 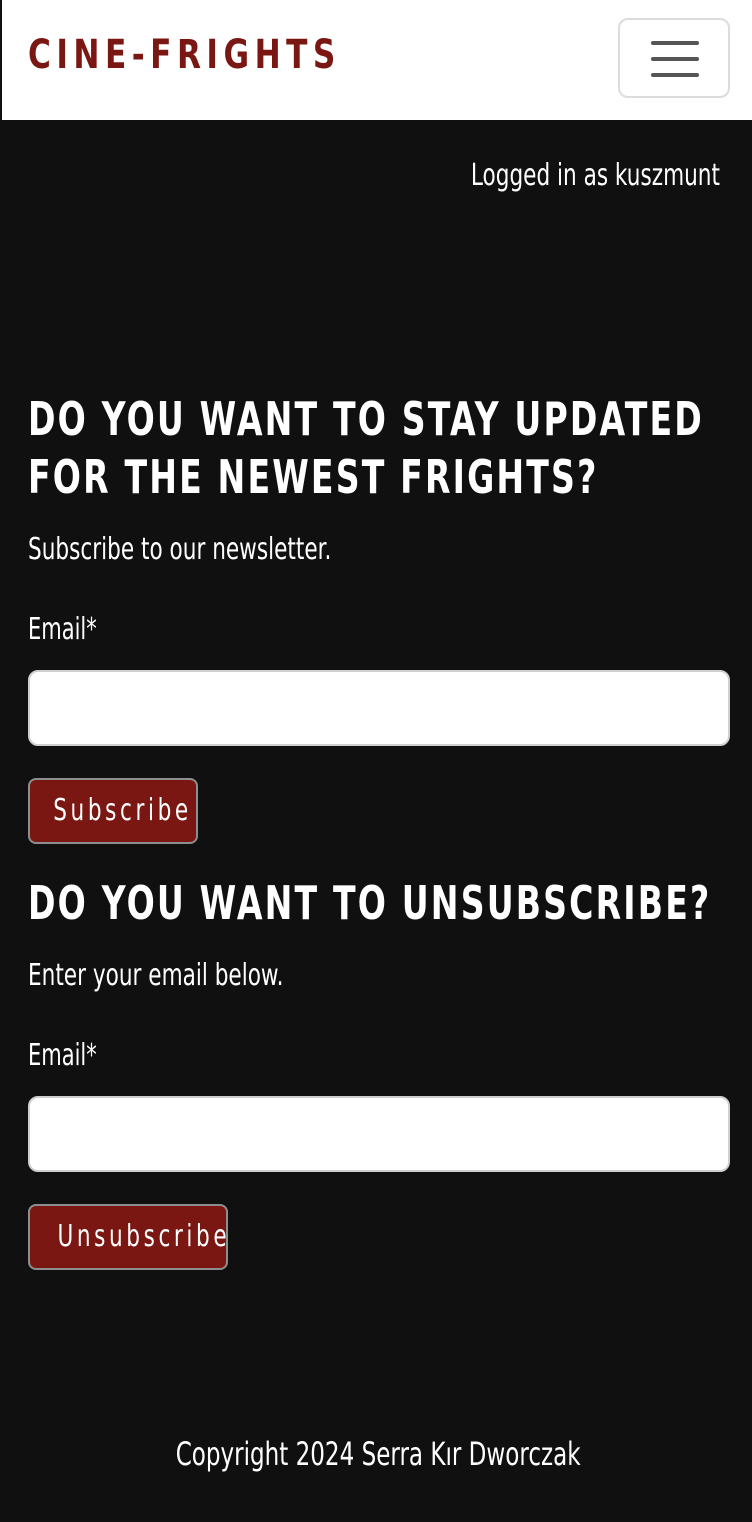 What do you see at coordinates (674, 58) in the screenshot?
I see `navbar-toggler-button` at bounding box center [674, 58].